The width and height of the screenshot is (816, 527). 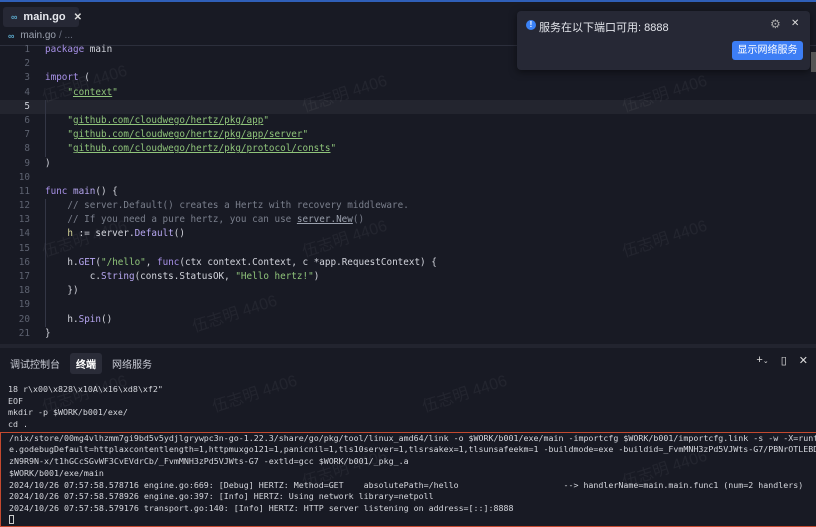 What do you see at coordinates (27, 92) in the screenshot?
I see `line-number: 4` at bounding box center [27, 92].